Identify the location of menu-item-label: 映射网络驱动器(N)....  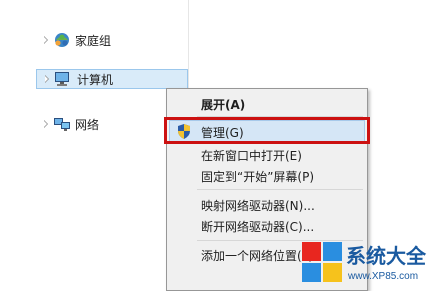
(258, 206).